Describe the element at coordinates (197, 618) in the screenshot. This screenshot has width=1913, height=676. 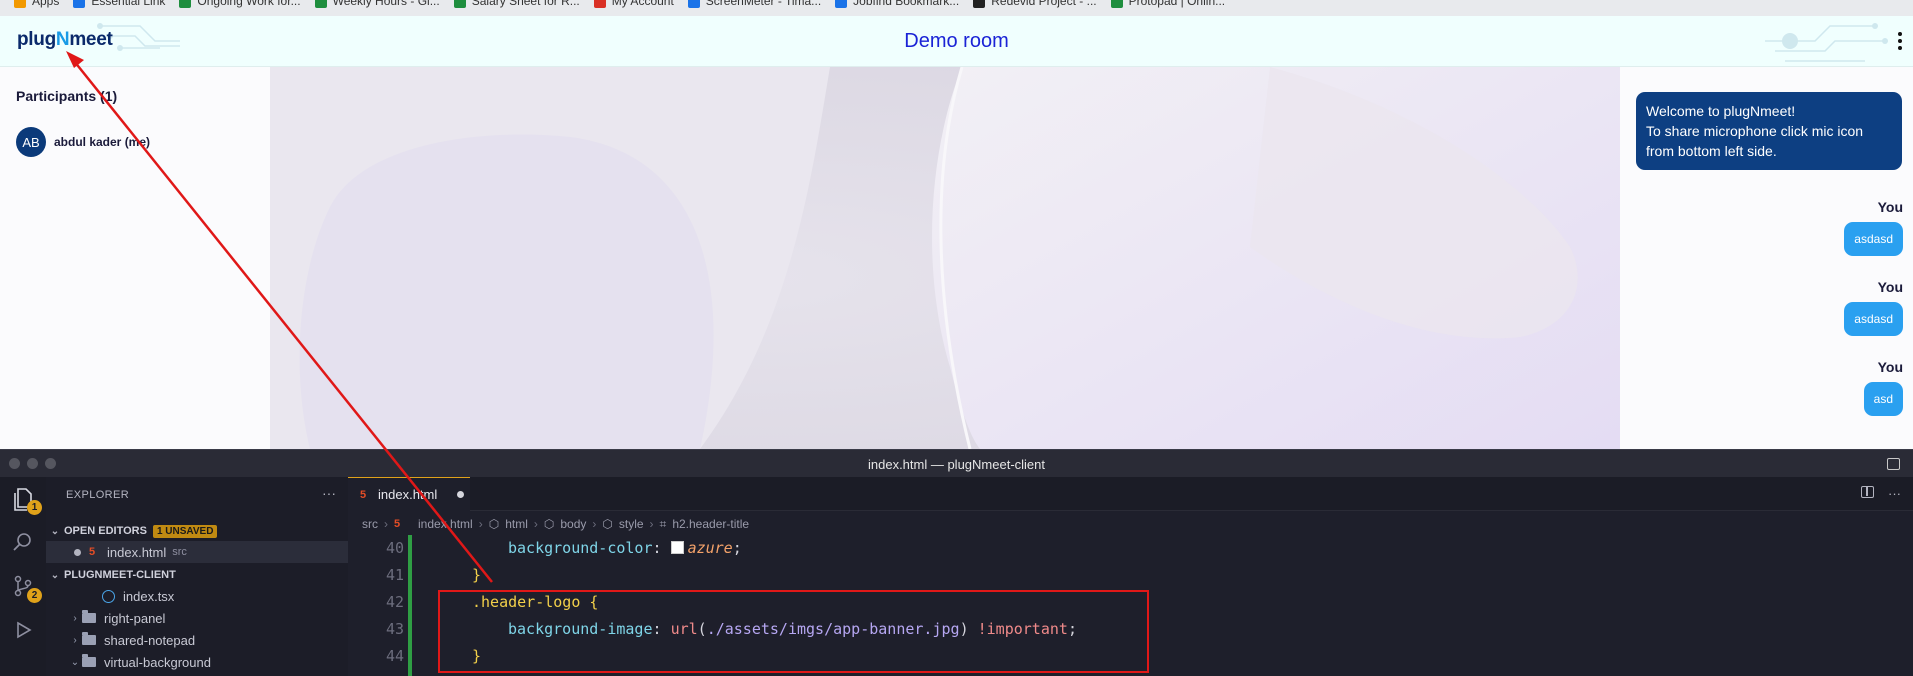
I see `tree-folder-item: › right-panel` at that location.